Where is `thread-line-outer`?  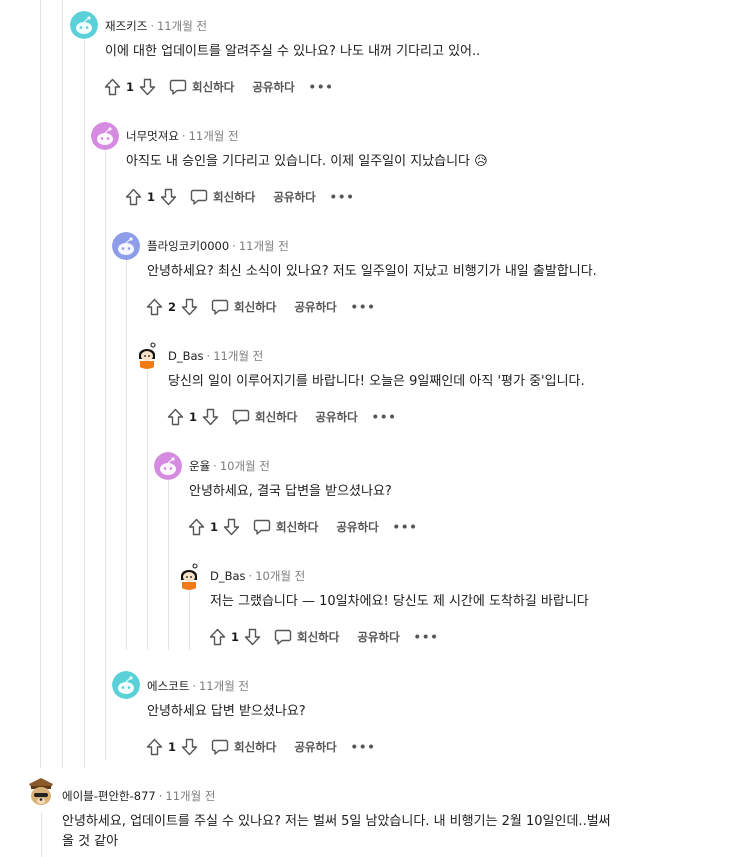
thread-line-outer is located at coordinates (62, 384).